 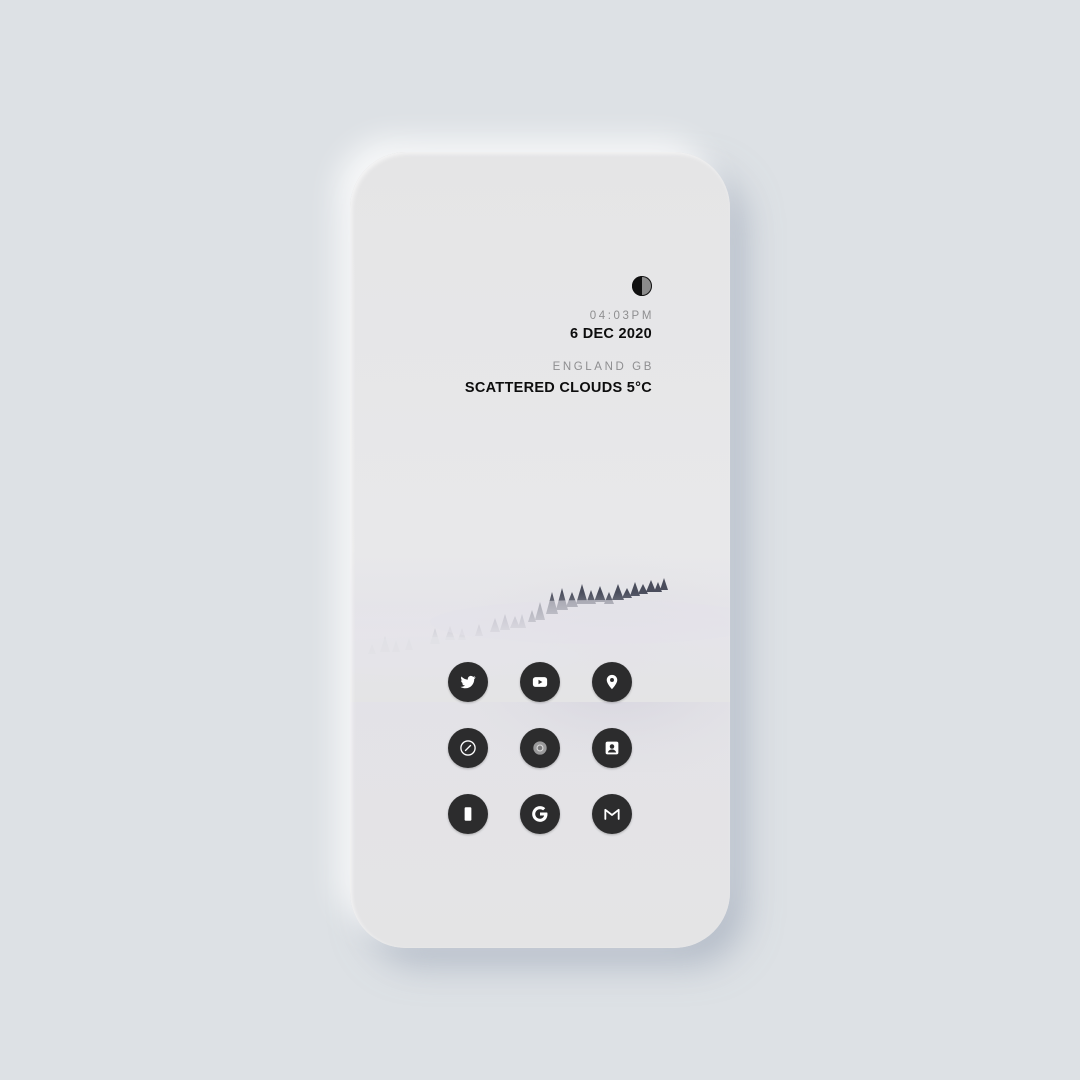 What do you see at coordinates (622, 316) in the screenshot?
I see `clock-time: 04:03PM` at bounding box center [622, 316].